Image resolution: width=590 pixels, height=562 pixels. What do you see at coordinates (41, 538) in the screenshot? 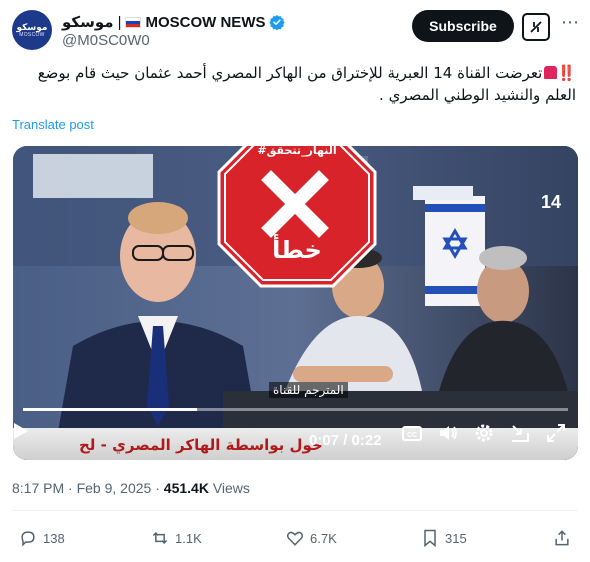
I see `reply-button: 138` at bounding box center [41, 538].